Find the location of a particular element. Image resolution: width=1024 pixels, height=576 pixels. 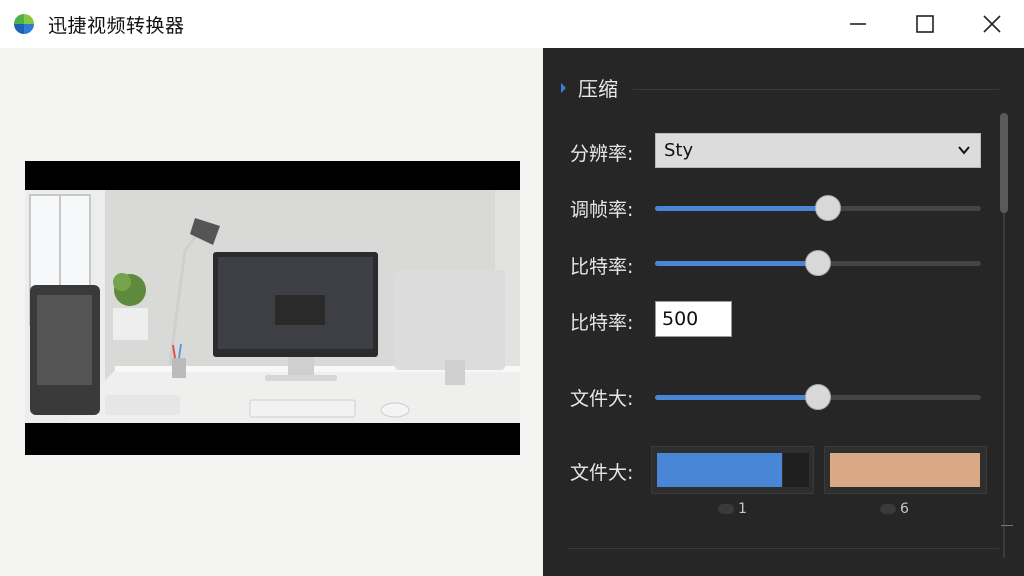

section-divider is located at coordinates (816, 89).